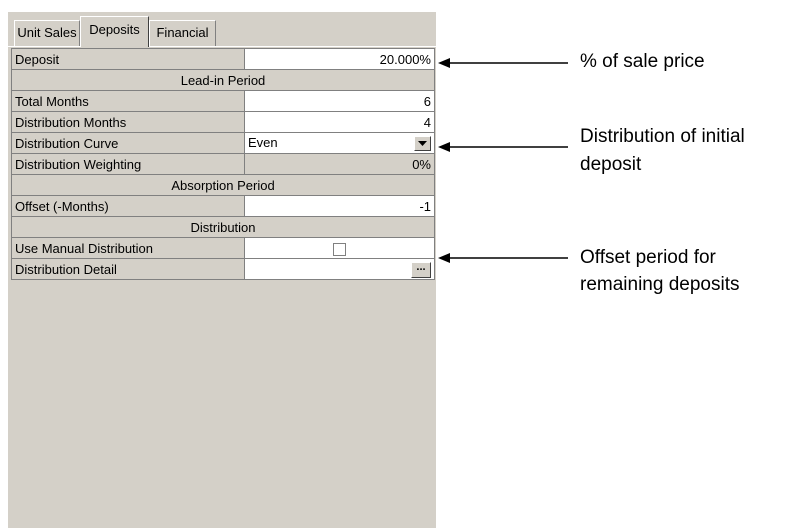 This screenshot has width=800, height=528. Describe the element at coordinates (642, 61) in the screenshot. I see `callout-sale-price: % of sale price` at that location.